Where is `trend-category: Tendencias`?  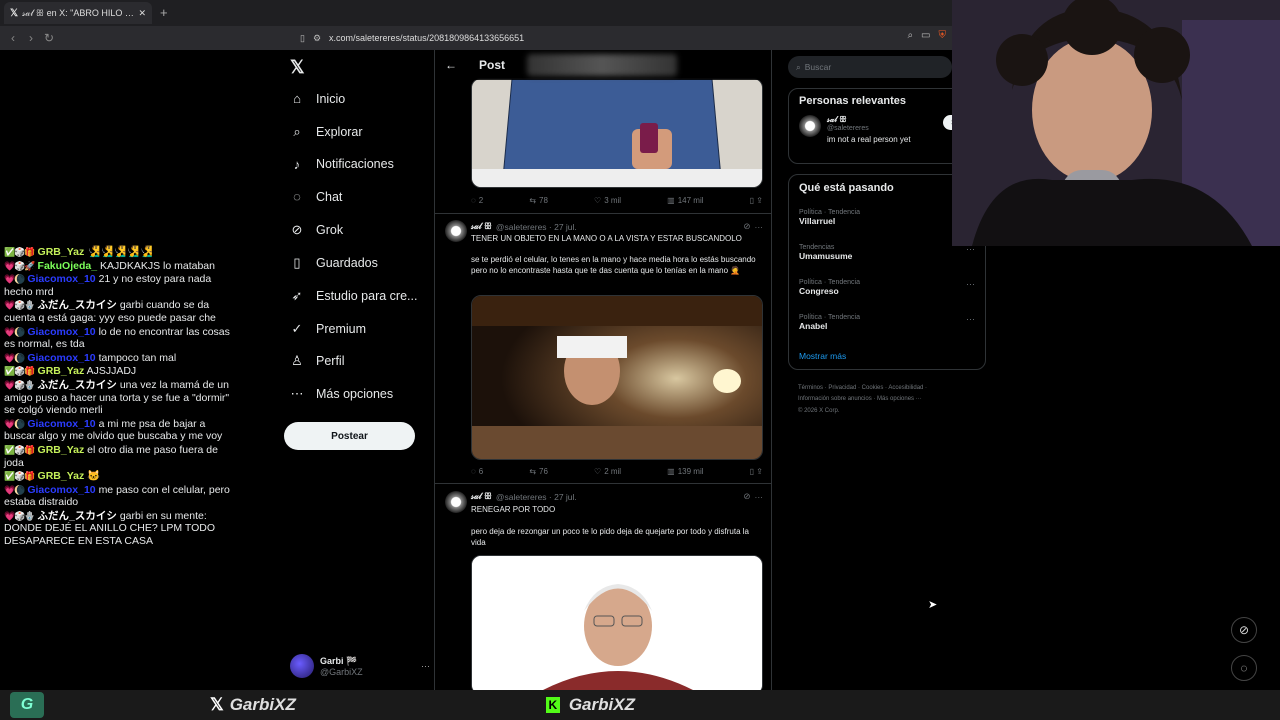
trend-category: Tendencias is located at coordinates (817, 247).